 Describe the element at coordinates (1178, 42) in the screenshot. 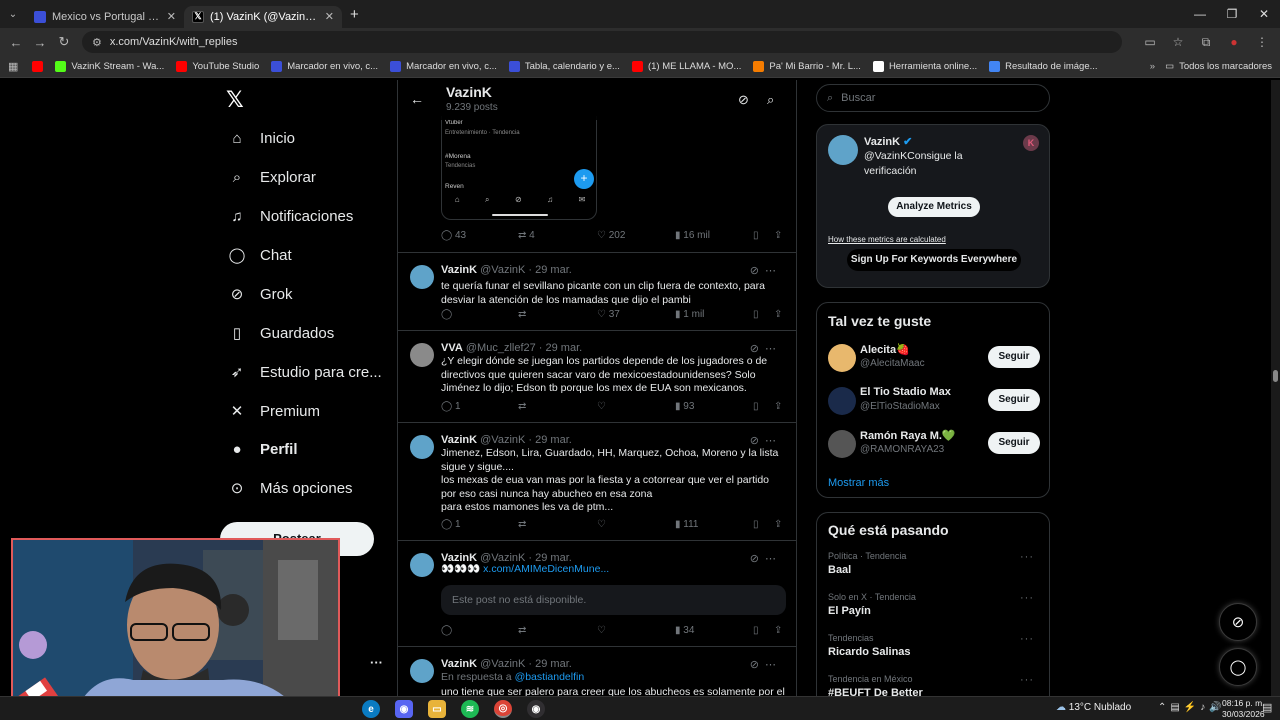

I see `star-icon: ☆` at that location.